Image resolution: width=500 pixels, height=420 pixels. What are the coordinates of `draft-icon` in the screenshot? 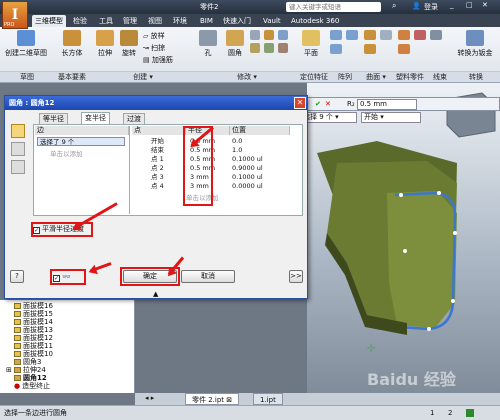 It's located at (283, 35).